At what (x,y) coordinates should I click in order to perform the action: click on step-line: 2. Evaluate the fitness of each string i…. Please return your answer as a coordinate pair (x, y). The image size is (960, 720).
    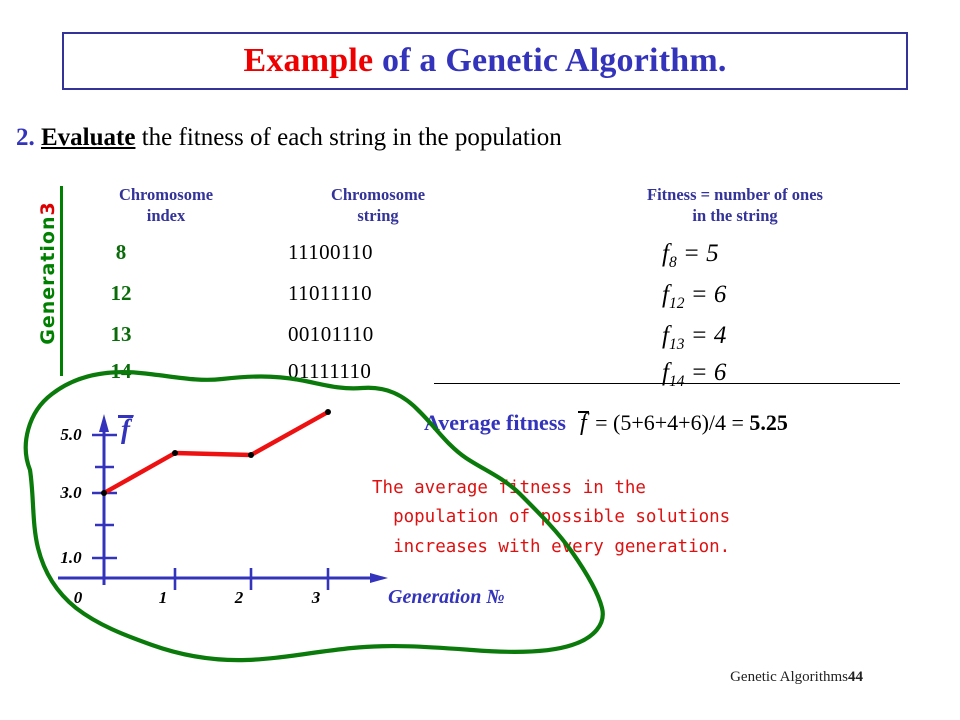
    Looking at the image, I should click on (289, 138).